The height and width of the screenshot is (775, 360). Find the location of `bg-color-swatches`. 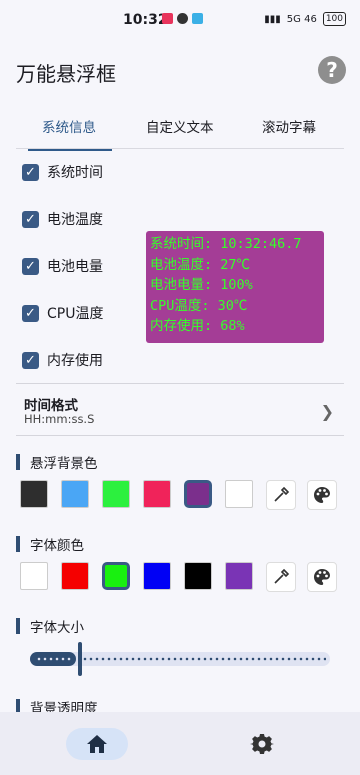

bg-color-swatches is located at coordinates (184, 495).